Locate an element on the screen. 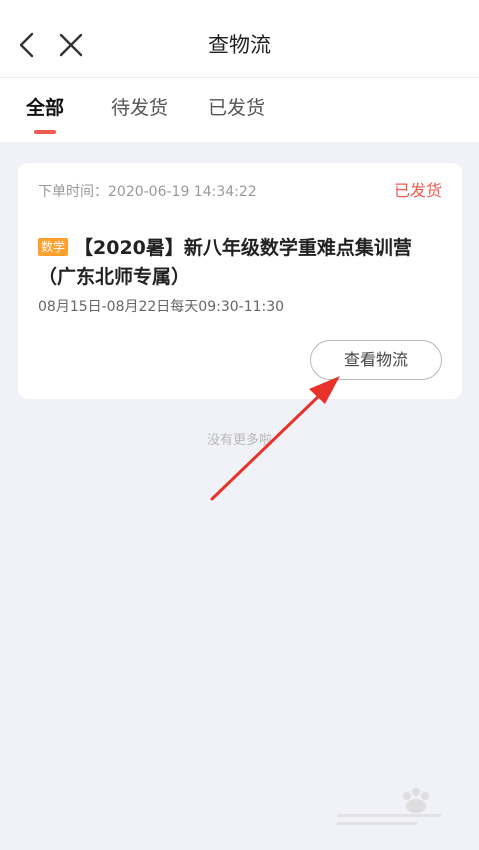  header-bar: 查物流 is located at coordinates (239, 39).